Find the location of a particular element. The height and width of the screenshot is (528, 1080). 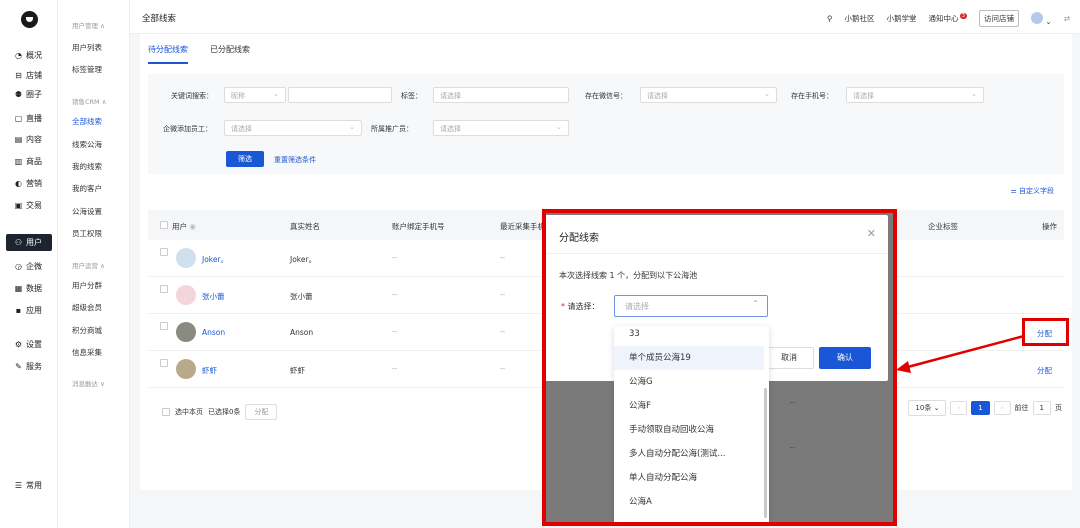

next-page-button: › is located at coordinates (1002, 408).